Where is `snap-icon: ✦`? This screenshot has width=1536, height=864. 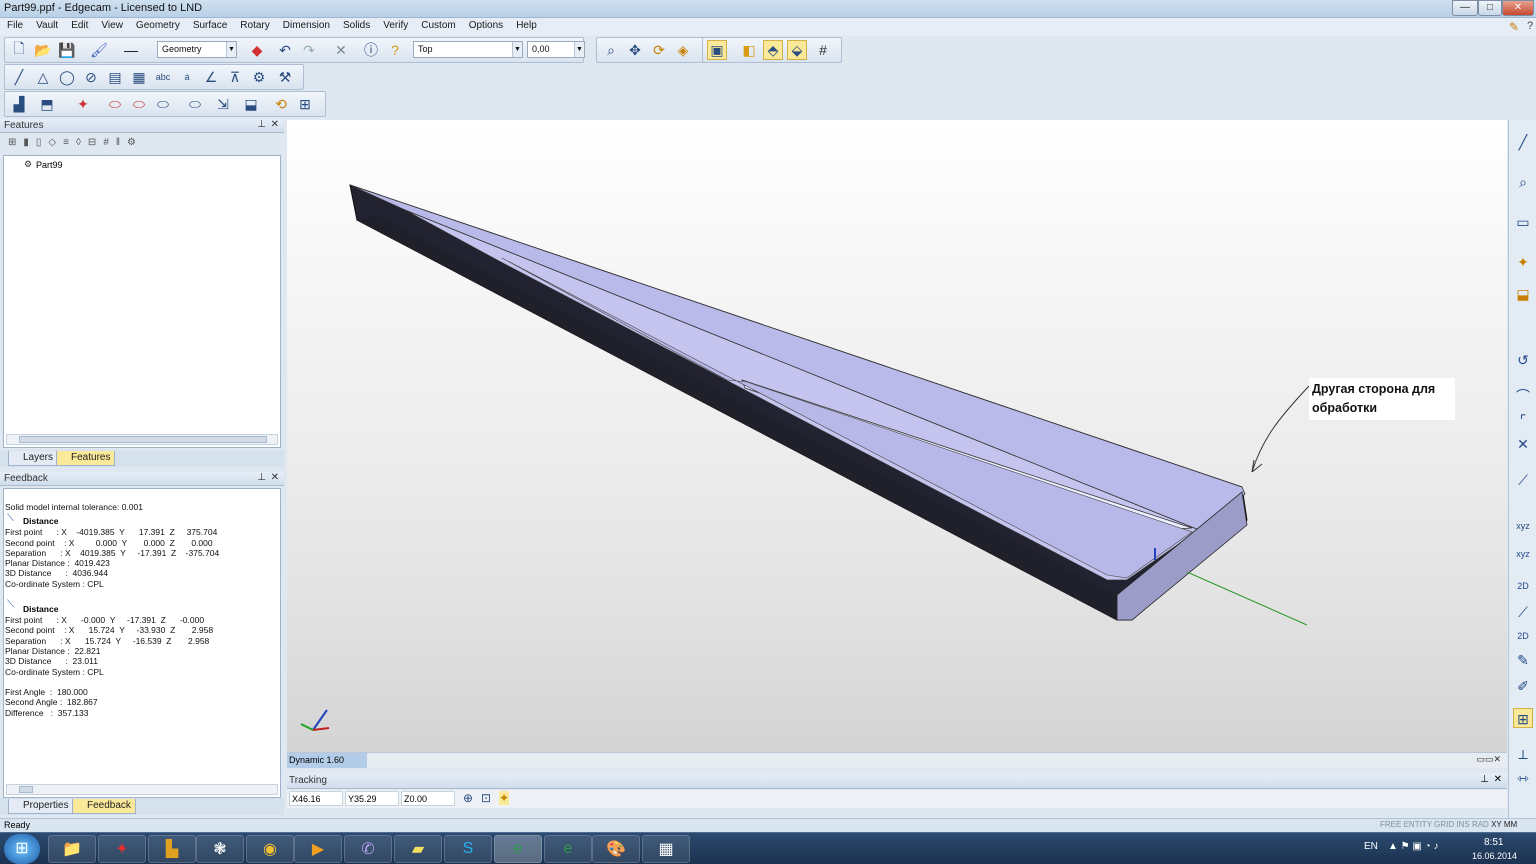 snap-icon: ✦ is located at coordinates (504, 798).